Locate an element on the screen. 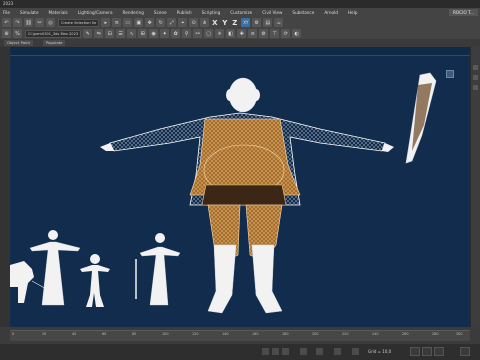  helper-icon: ✚ is located at coordinates (242, 33).